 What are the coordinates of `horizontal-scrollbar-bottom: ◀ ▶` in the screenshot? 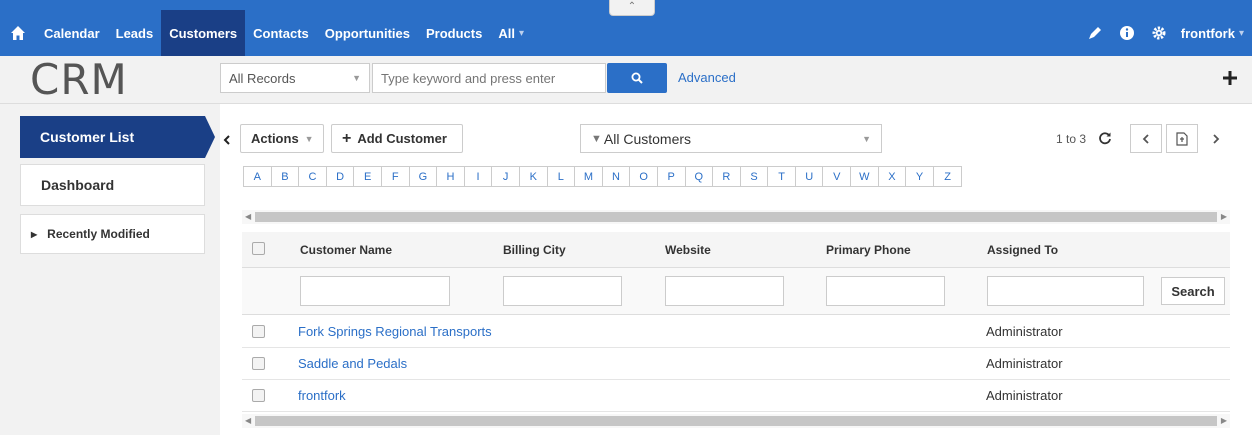 It's located at (736, 421).